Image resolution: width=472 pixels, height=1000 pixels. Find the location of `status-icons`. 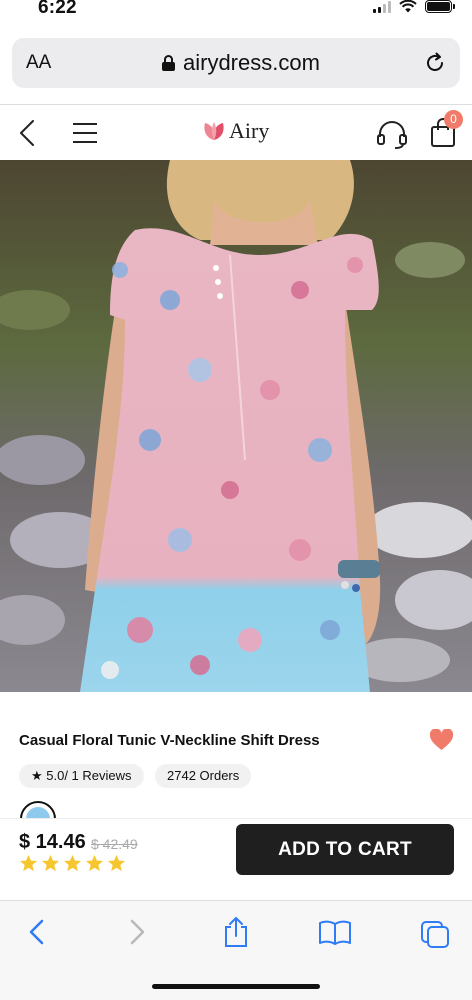

status-icons is located at coordinates (414, 6).